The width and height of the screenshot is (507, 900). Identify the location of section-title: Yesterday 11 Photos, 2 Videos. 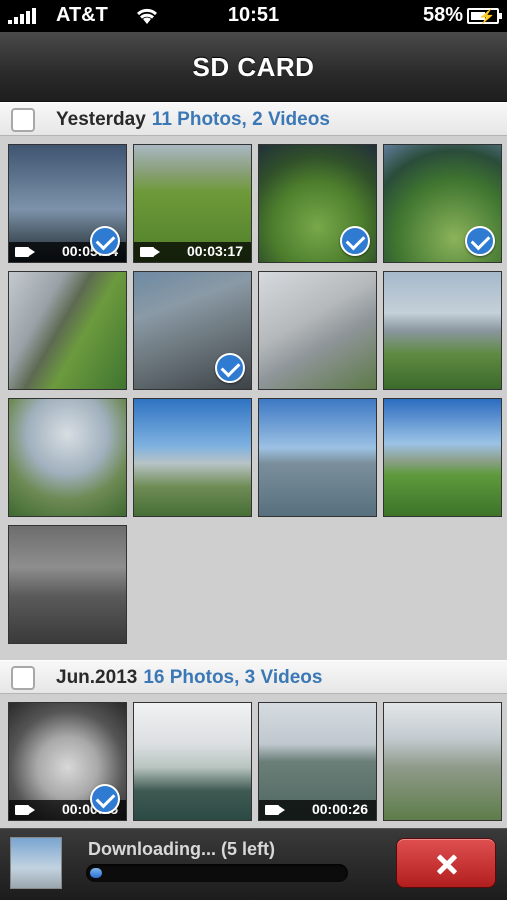
(193, 120).